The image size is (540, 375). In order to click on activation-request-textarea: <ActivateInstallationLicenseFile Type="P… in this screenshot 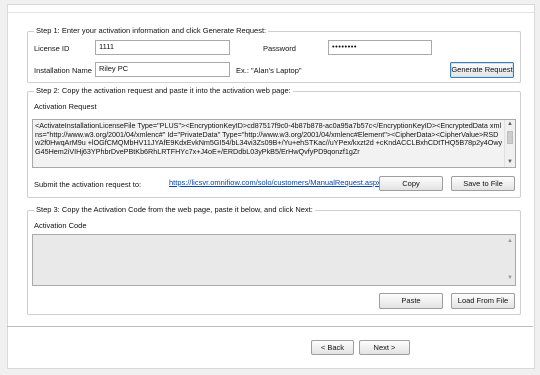, I will do `click(274, 143)`.